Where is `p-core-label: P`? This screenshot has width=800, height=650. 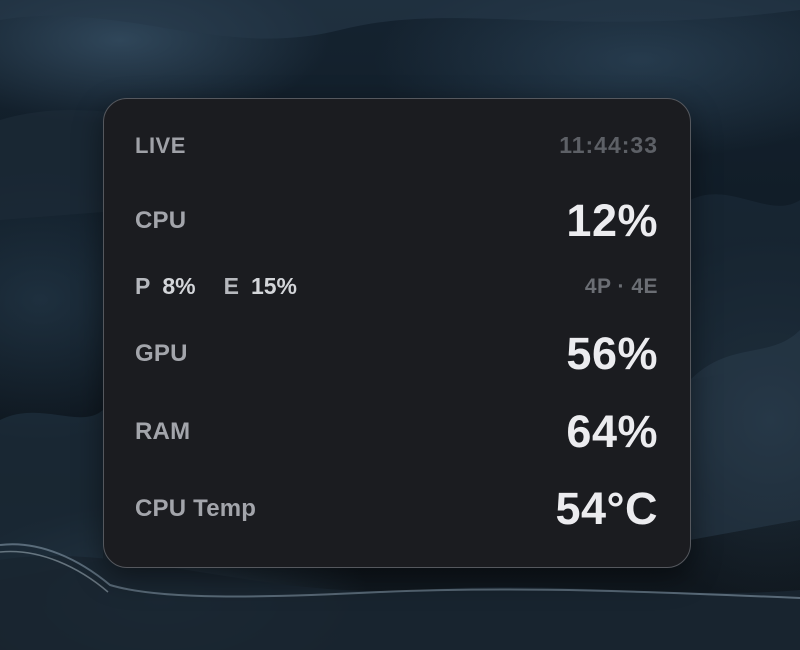
p-core-label: P is located at coordinates (143, 286).